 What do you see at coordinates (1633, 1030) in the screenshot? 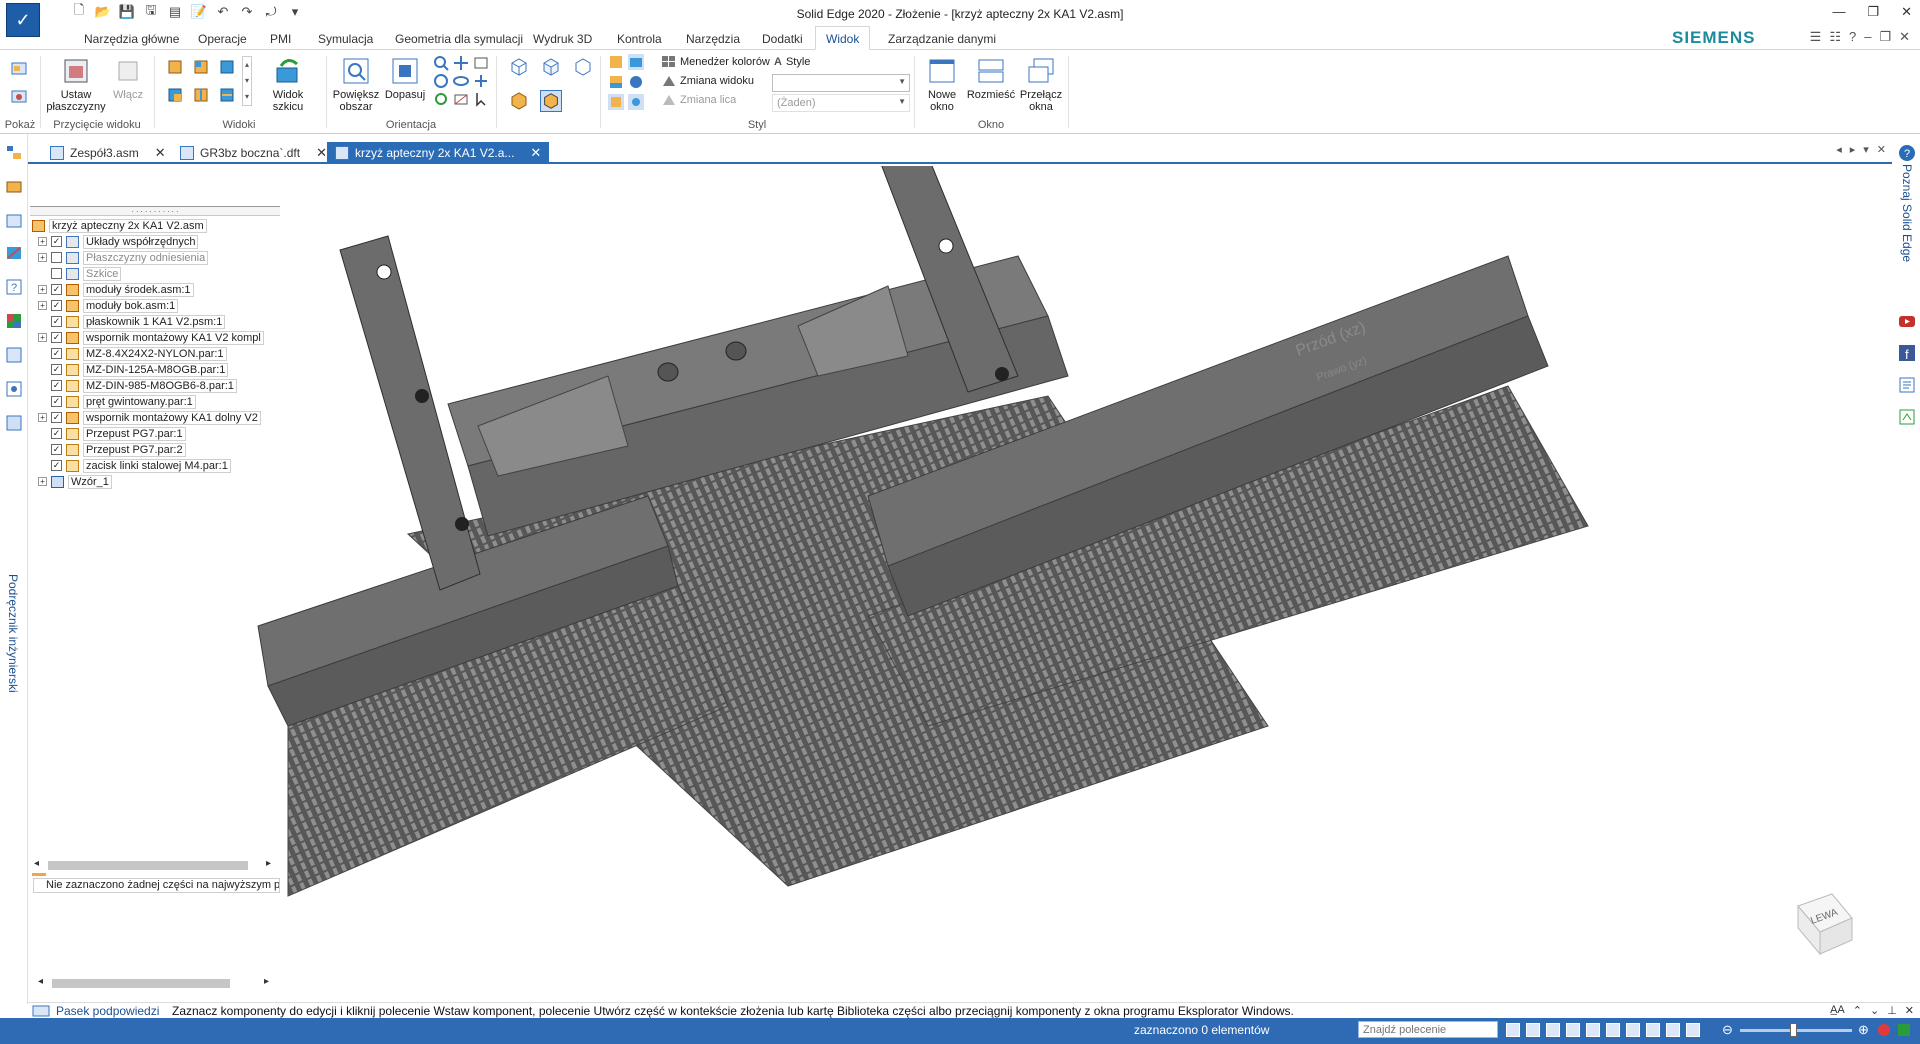
I see `spin-status-icon` at bounding box center [1633, 1030].